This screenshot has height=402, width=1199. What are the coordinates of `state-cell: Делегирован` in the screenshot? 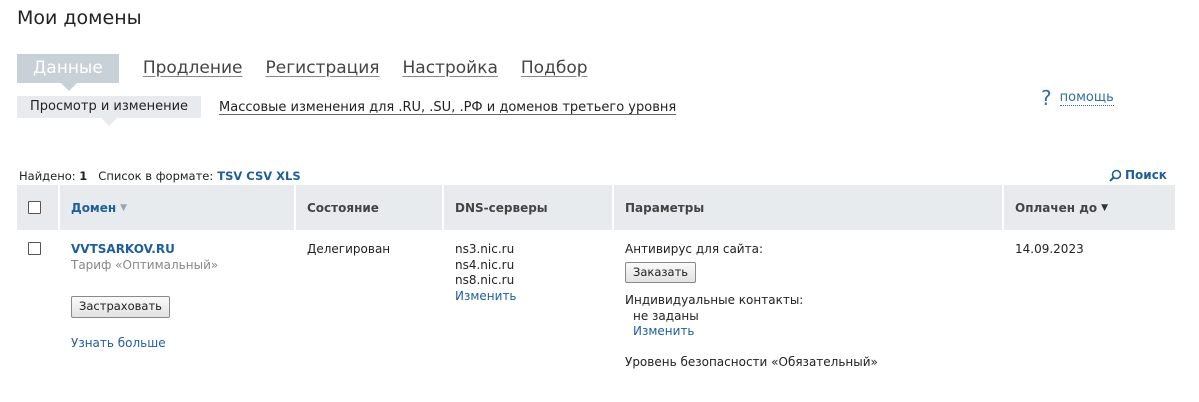 It's located at (349, 249).